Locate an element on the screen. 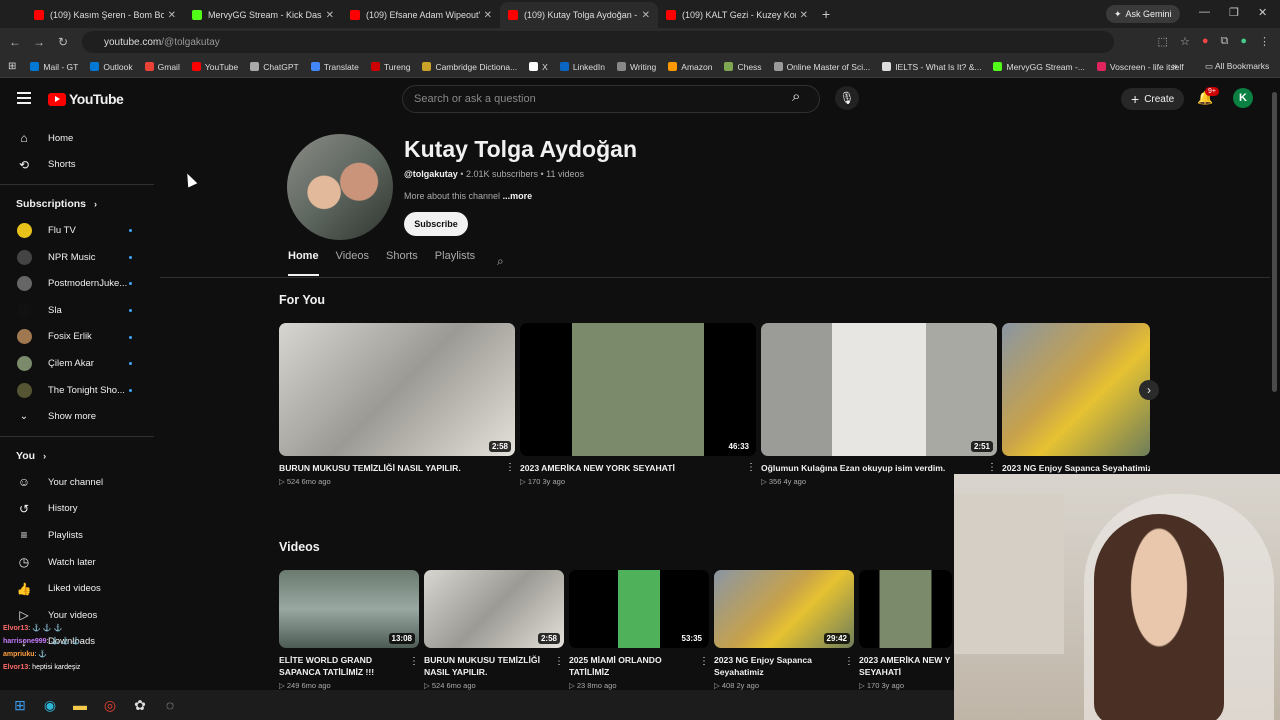 The image size is (1280, 720). bookmark-item: Voscreen - life itself is located at coordinates (1140, 67).